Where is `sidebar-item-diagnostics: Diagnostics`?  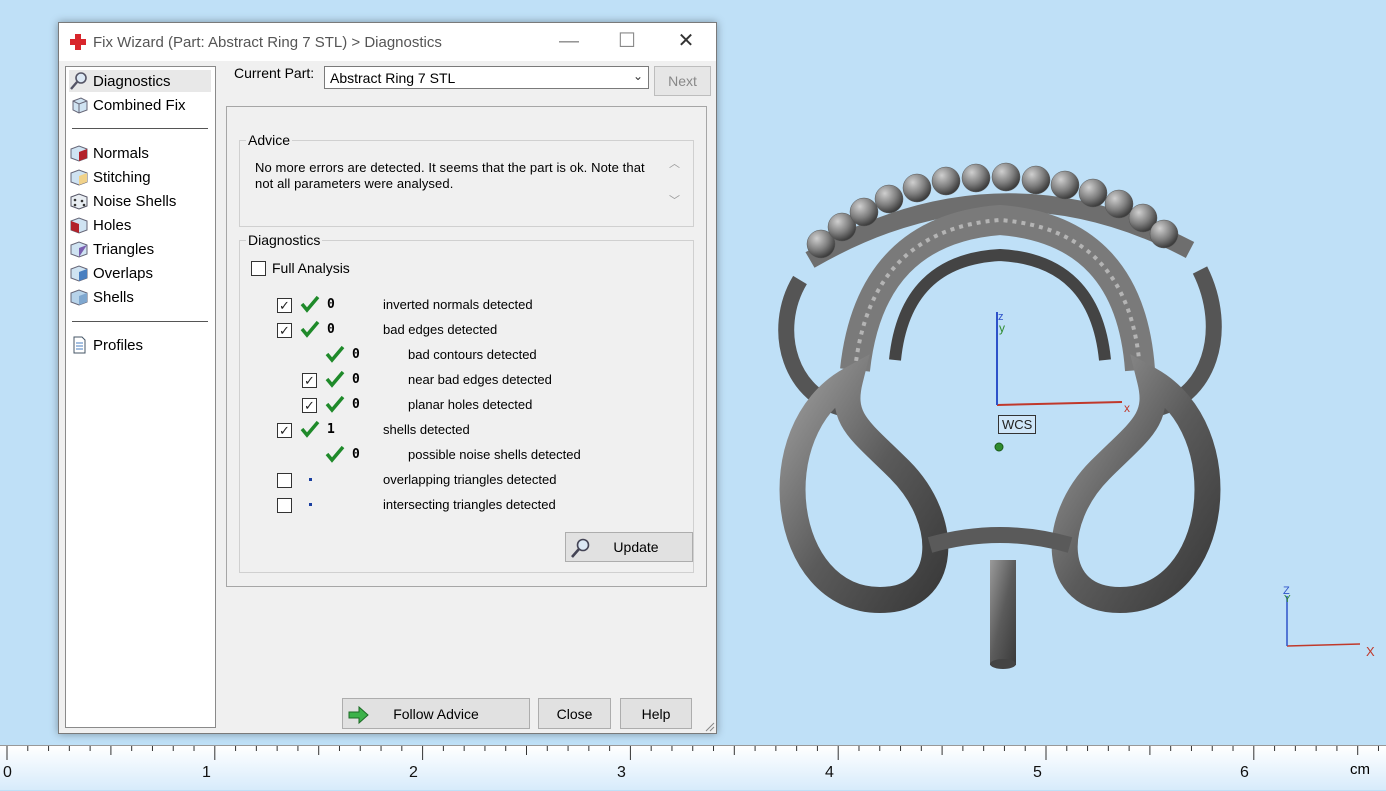 sidebar-item-diagnostics: Diagnostics is located at coordinates (140, 81).